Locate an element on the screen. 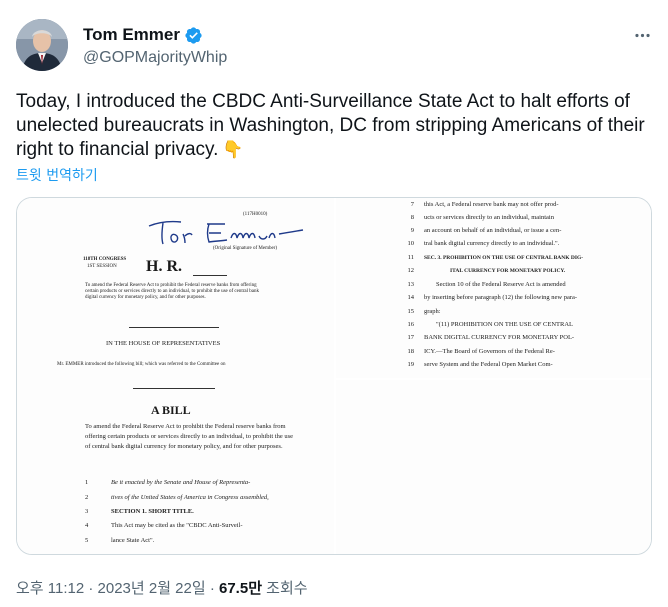 The height and width of the screenshot is (607, 668). views-count: 67.5만 is located at coordinates (240, 588).